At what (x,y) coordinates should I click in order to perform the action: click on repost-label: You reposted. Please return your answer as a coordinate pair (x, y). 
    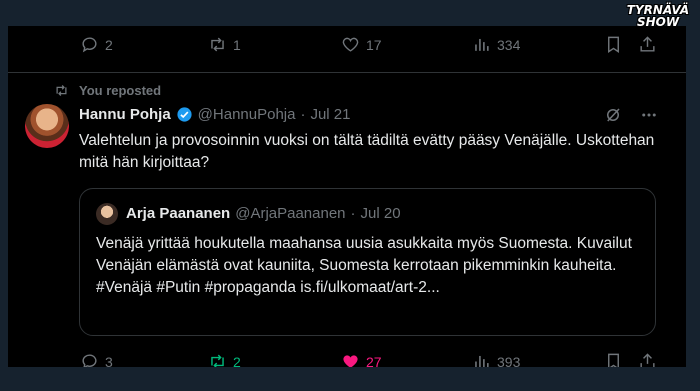
    Looking at the image, I should click on (120, 90).